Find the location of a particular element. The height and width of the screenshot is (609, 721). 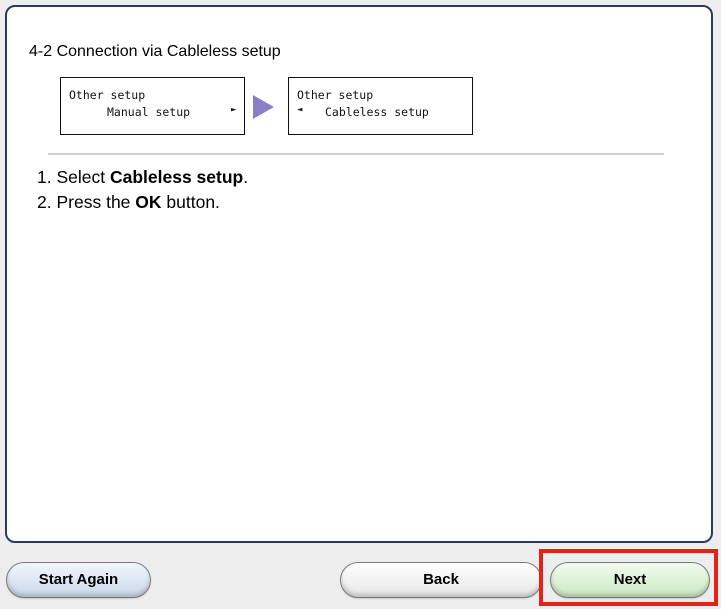

lcd-screen-cableless-setup: Other setup ◄ Cableless setup is located at coordinates (380, 106).